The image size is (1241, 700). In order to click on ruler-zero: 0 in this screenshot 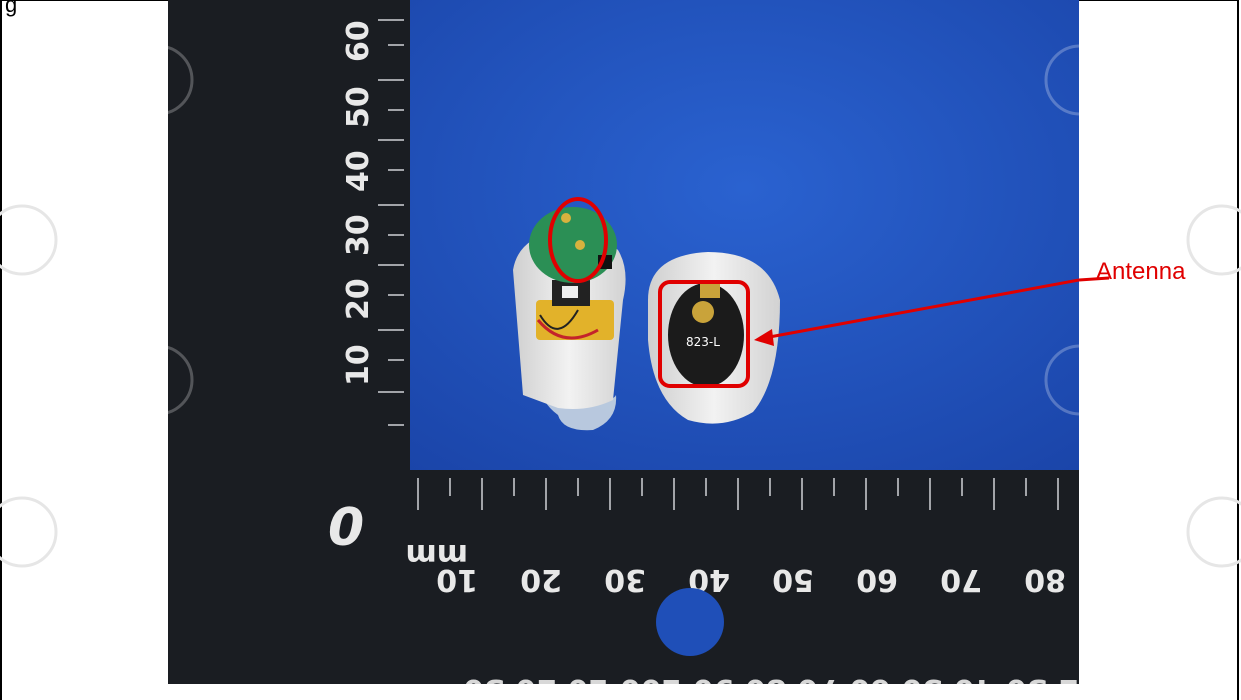, I will do `click(346, 528)`.